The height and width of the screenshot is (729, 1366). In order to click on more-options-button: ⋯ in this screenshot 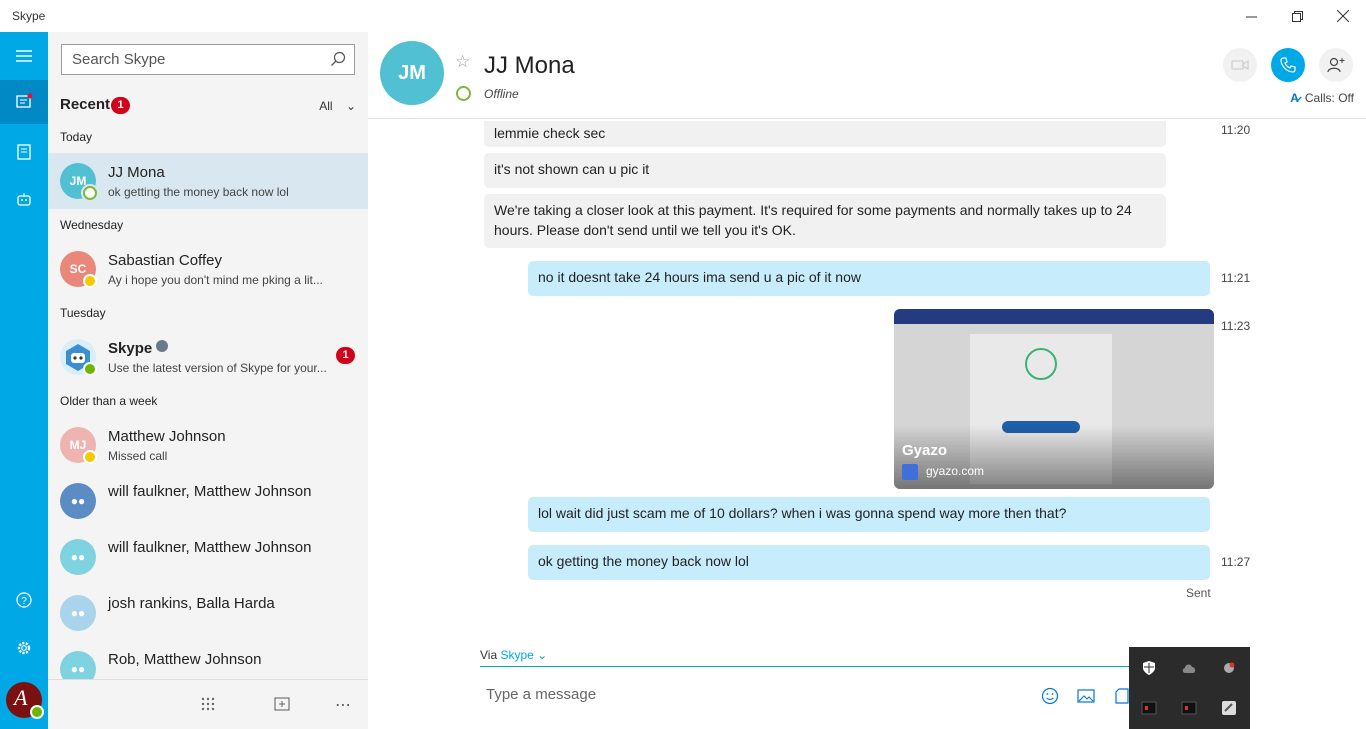, I will do `click(343, 705)`.